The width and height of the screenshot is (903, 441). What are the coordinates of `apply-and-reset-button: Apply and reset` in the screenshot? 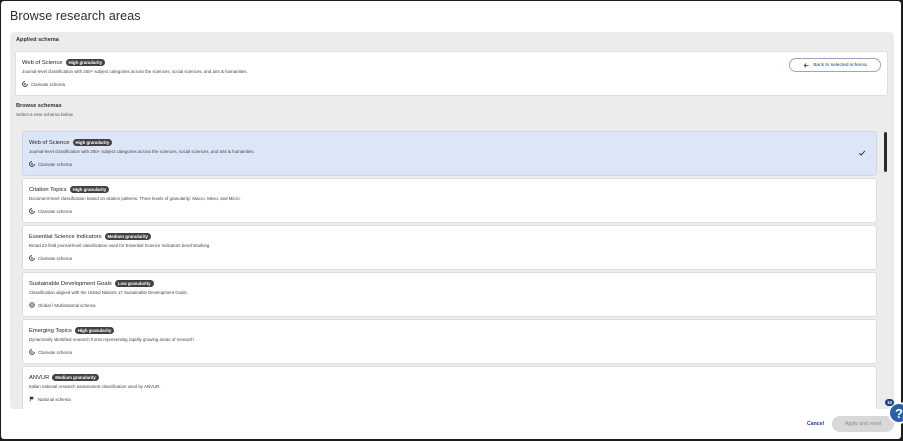 It's located at (863, 424).